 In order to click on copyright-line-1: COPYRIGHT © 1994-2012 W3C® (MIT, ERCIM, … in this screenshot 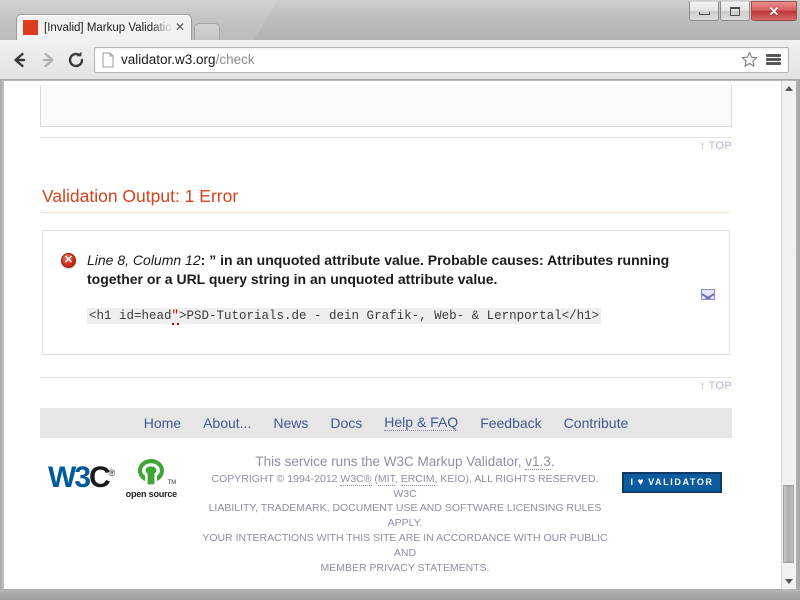, I will do `click(405, 487)`.